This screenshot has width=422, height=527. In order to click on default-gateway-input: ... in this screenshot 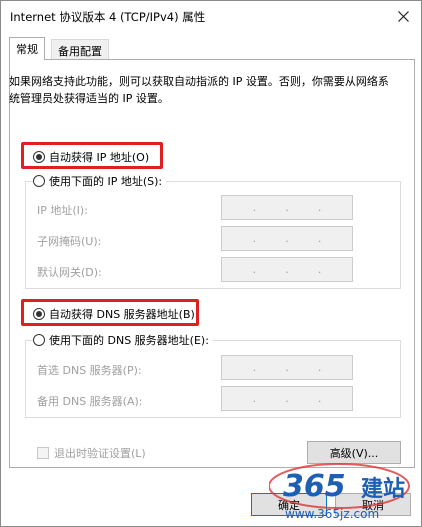, I will do `click(287, 269)`.